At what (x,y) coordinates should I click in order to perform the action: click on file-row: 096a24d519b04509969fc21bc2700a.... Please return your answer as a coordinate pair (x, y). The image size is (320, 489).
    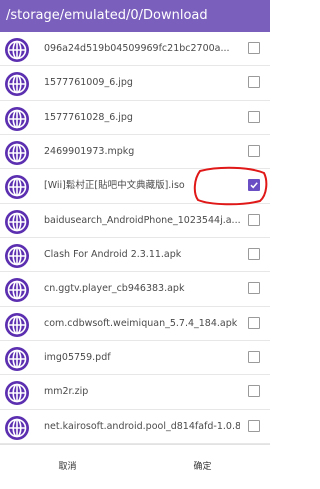
    Looking at the image, I should click on (135, 49).